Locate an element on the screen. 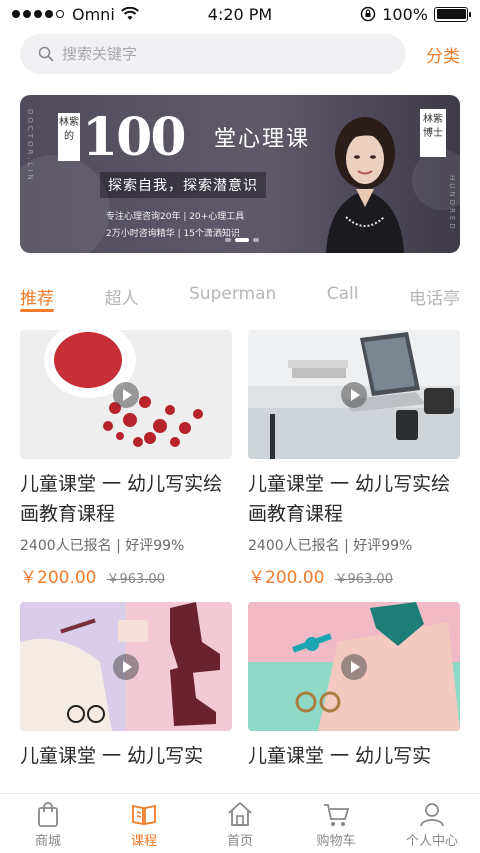 The image size is (480, 853). banner-line-2: 2万小时咨询精华 | 15个潇洒知识 is located at coordinates (173, 234).